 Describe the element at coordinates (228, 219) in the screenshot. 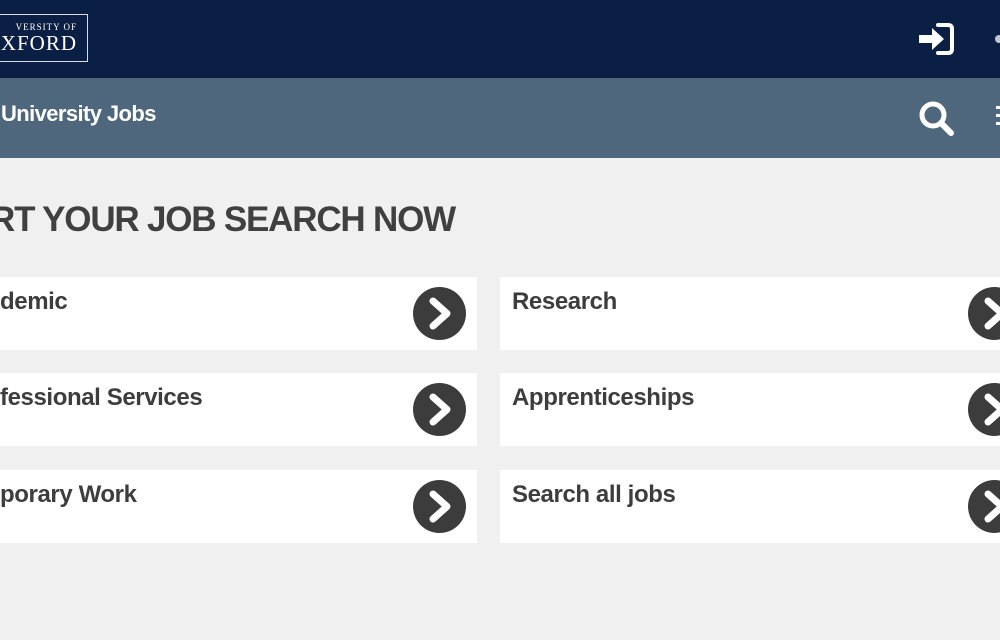

I see `page-heading: RT YOUR JOB SEARCH NOW` at that location.